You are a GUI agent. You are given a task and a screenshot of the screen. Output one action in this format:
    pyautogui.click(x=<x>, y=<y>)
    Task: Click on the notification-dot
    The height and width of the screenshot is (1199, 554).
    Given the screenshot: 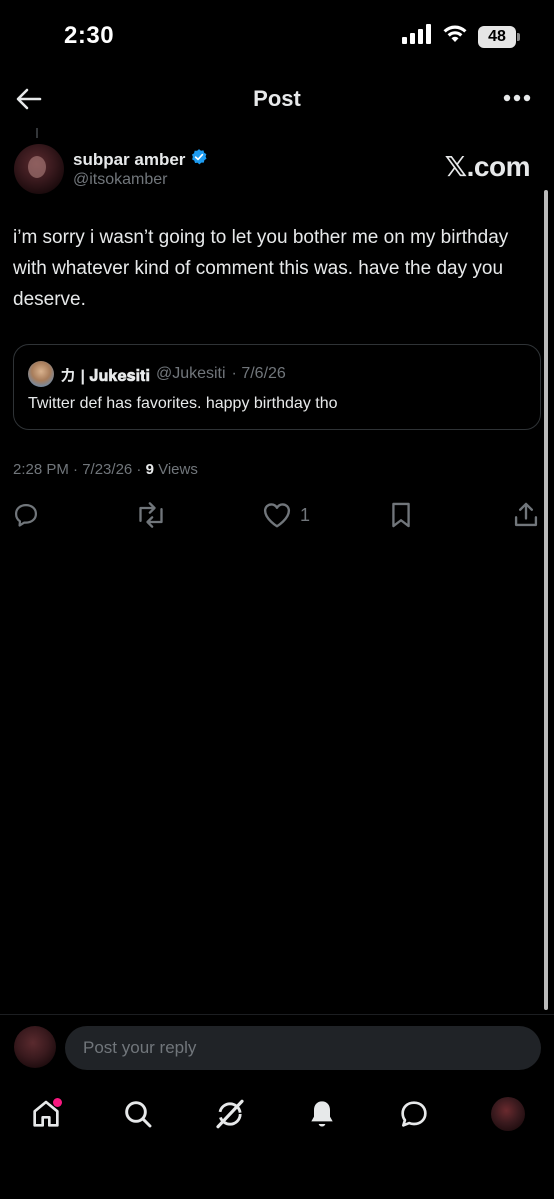 What is the action you would take?
    pyautogui.click(x=57, y=1102)
    